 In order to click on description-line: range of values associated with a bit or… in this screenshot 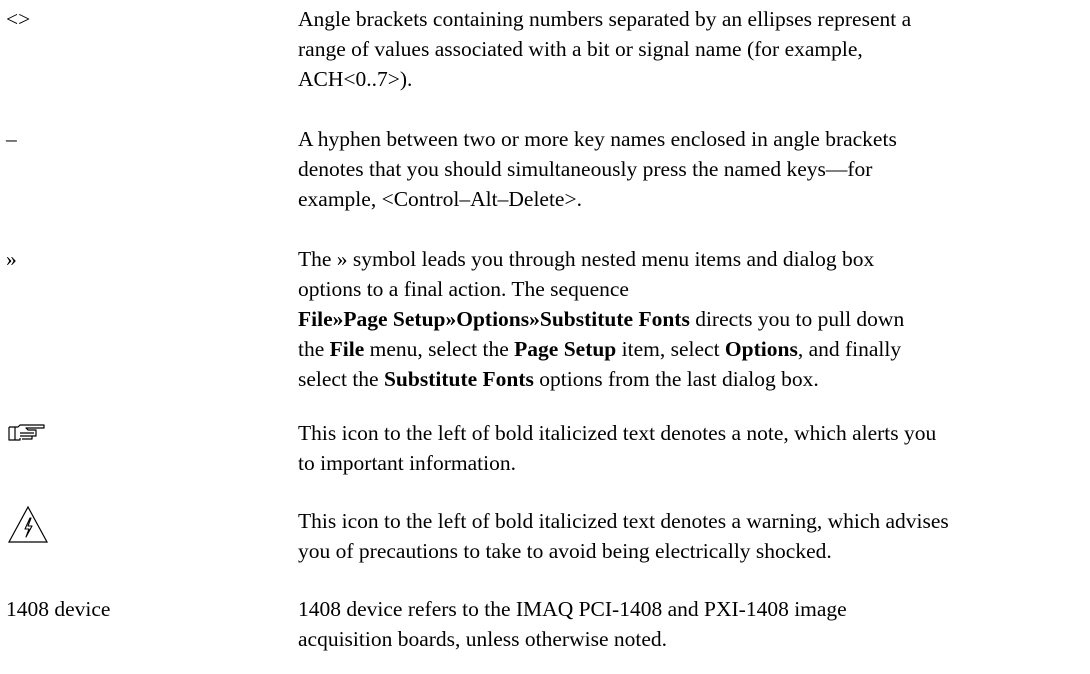, I will do `click(580, 49)`.